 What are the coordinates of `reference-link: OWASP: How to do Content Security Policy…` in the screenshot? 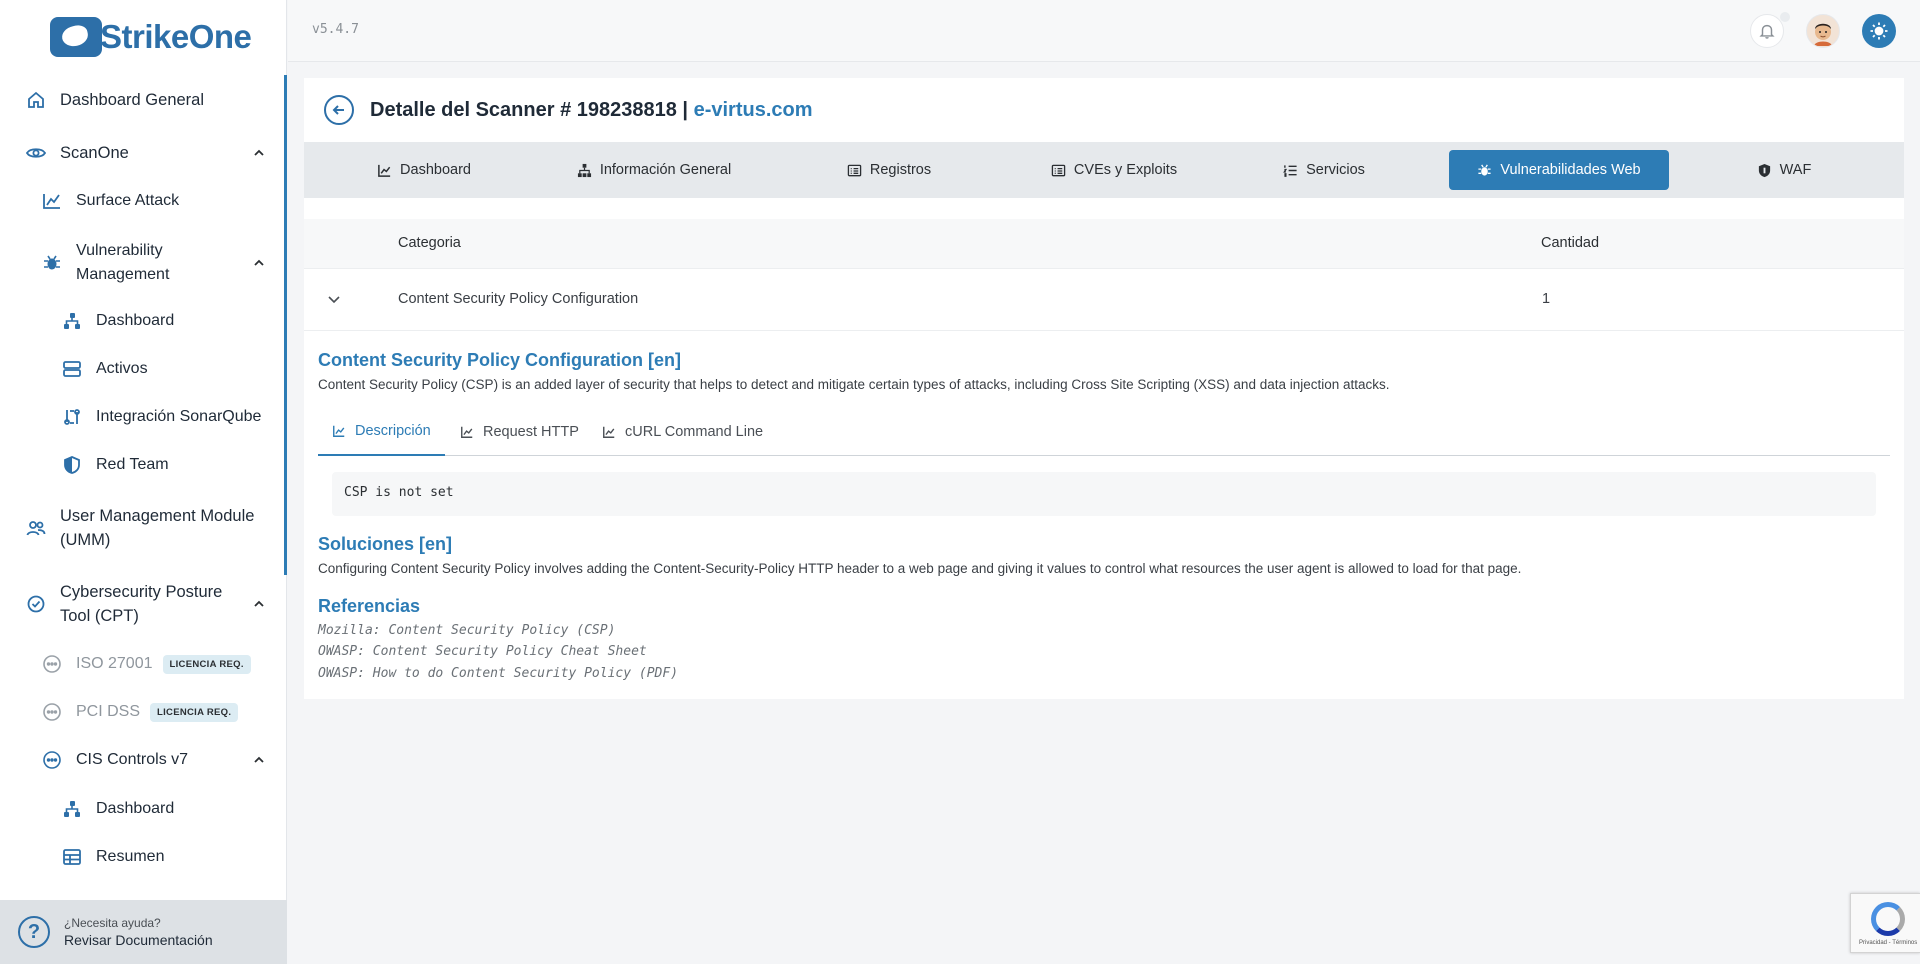 It's located at (498, 673).